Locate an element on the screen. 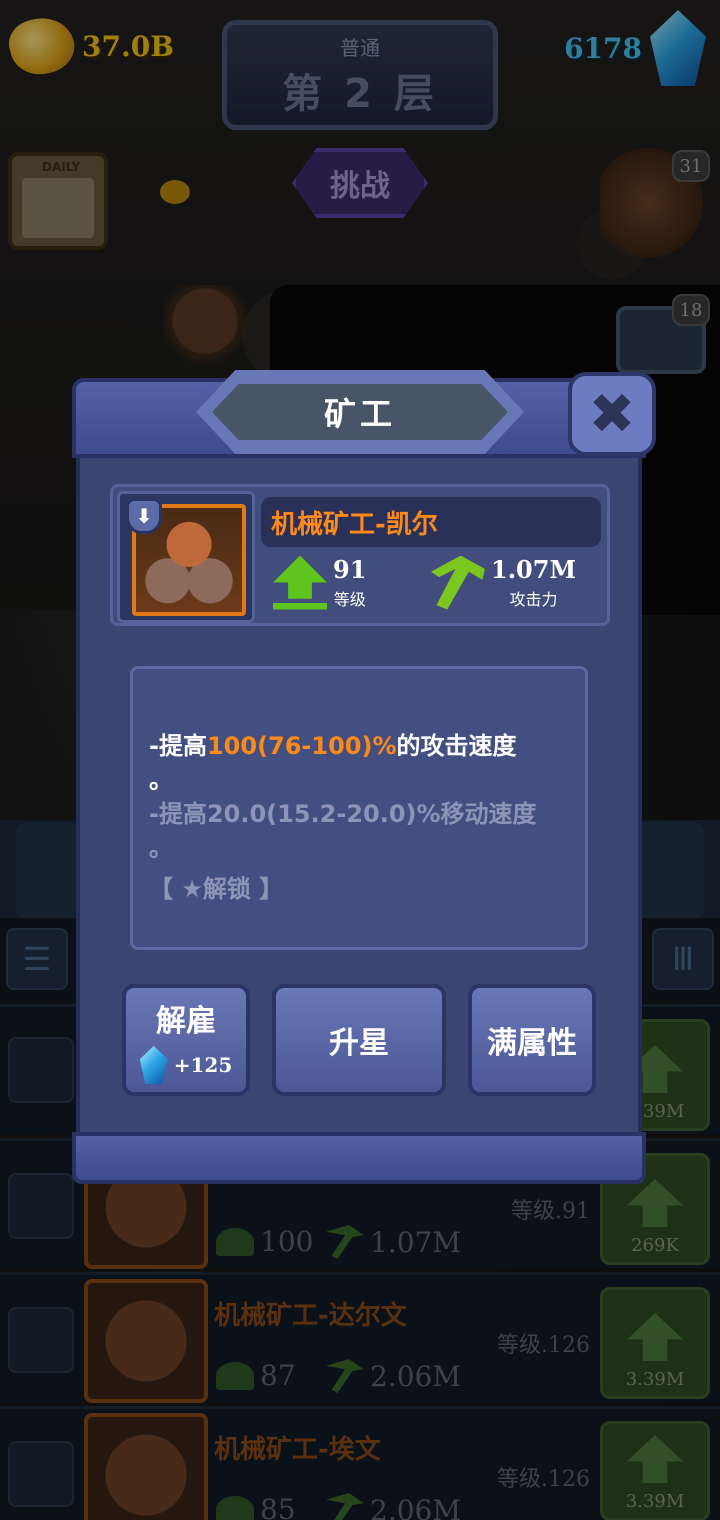  dialog-title: 矿工 is located at coordinates (360, 412).